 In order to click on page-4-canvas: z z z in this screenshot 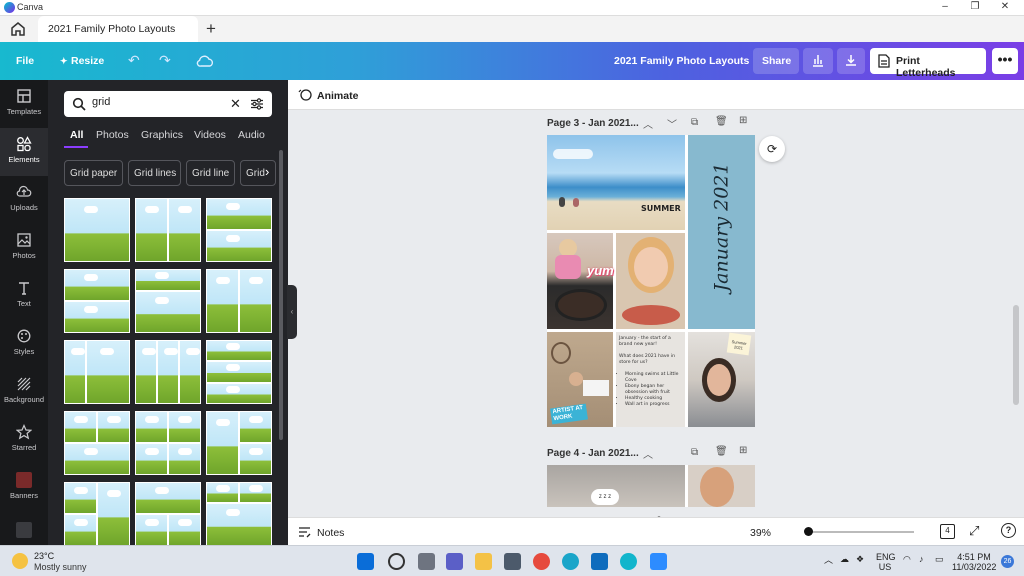, I will do `click(651, 486)`.